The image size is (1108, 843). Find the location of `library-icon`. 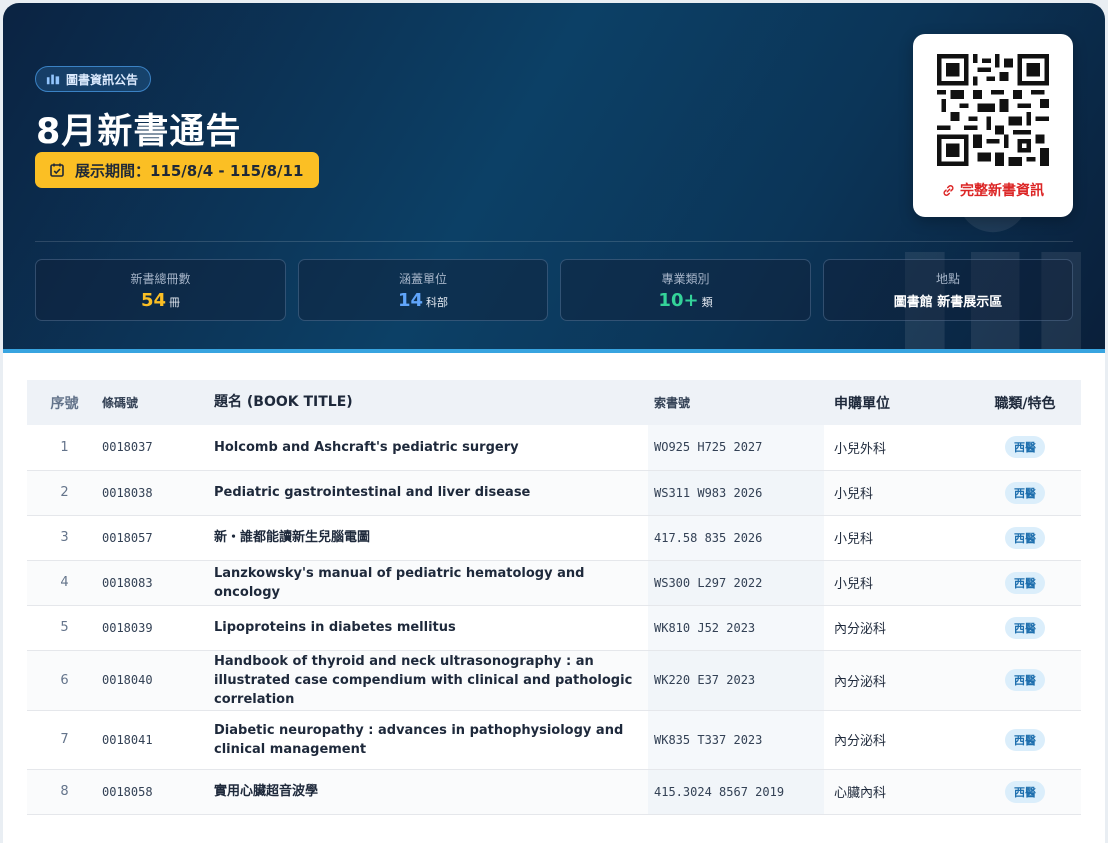

library-icon is located at coordinates (53, 79).